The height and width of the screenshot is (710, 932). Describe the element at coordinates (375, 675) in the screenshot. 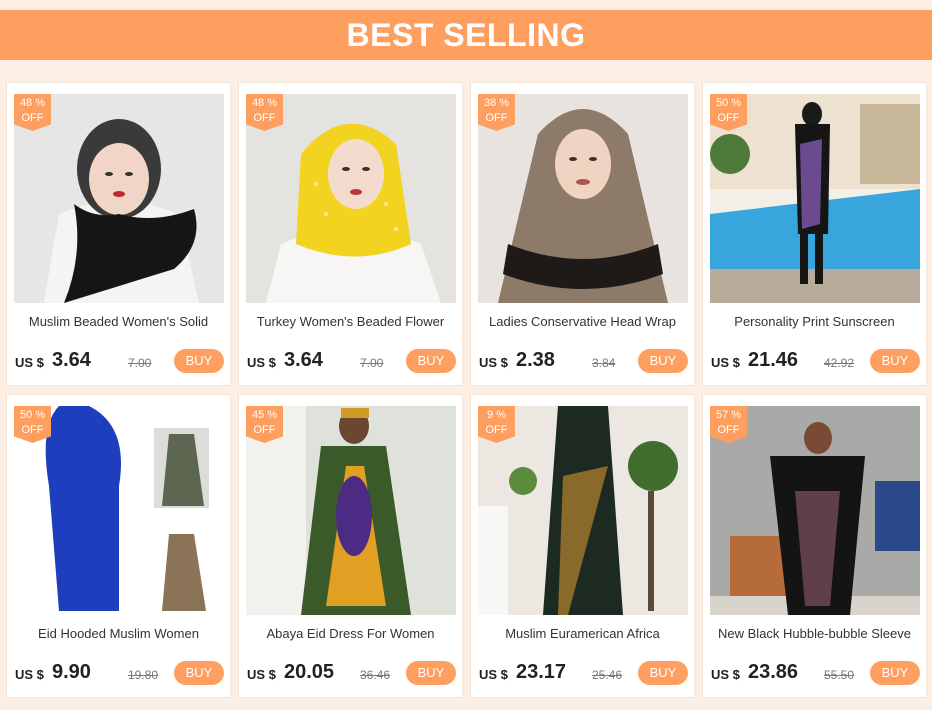

I see `original-price: 36.46` at that location.